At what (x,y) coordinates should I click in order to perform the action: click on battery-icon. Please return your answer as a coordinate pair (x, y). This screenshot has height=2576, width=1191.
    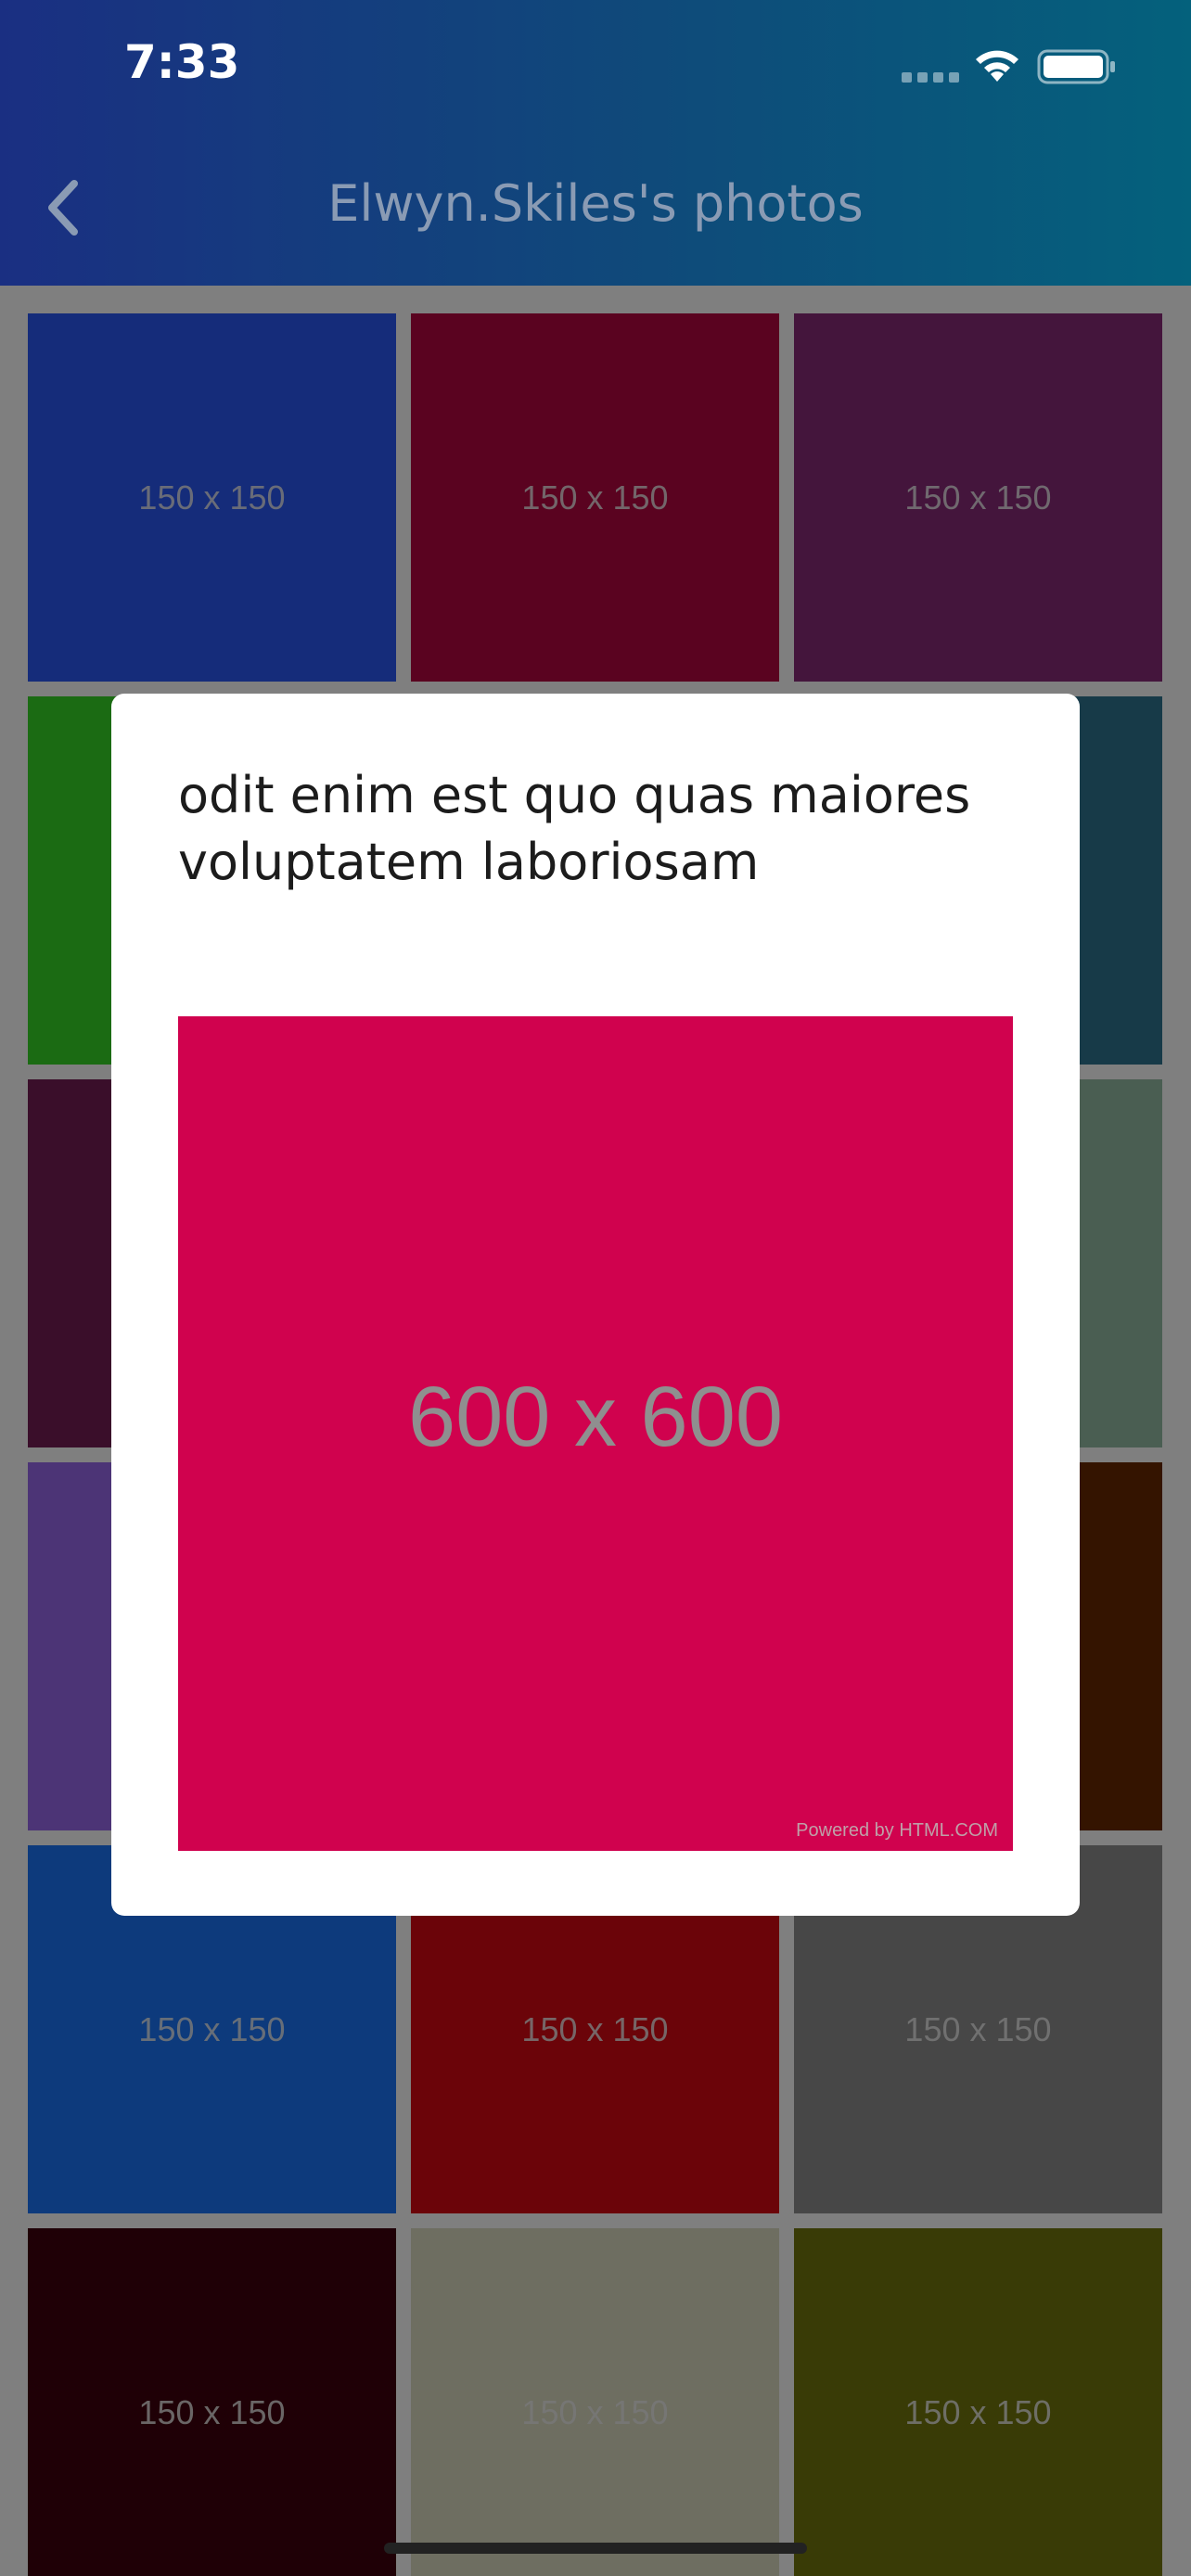
    Looking at the image, I should click on (1076, 66).